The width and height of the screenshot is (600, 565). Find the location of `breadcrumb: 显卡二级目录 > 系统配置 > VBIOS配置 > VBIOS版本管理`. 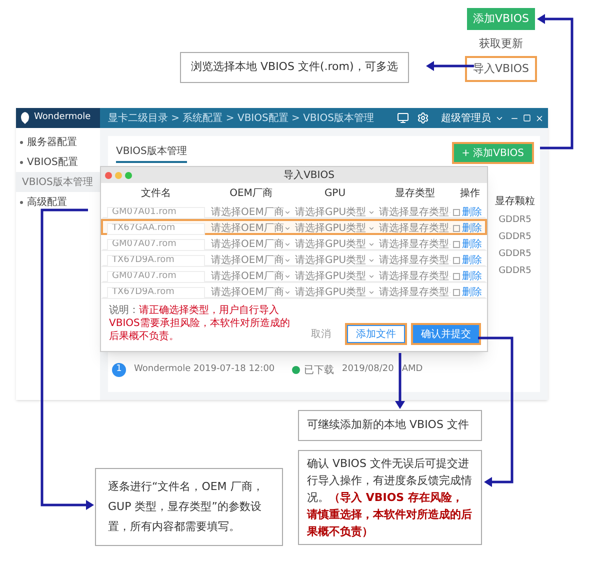

breadcrumb: 显卡二级目录 > 系统配置 > VBIOS配置 > VBIOS版本管理 is located at coordinates (241, 119).